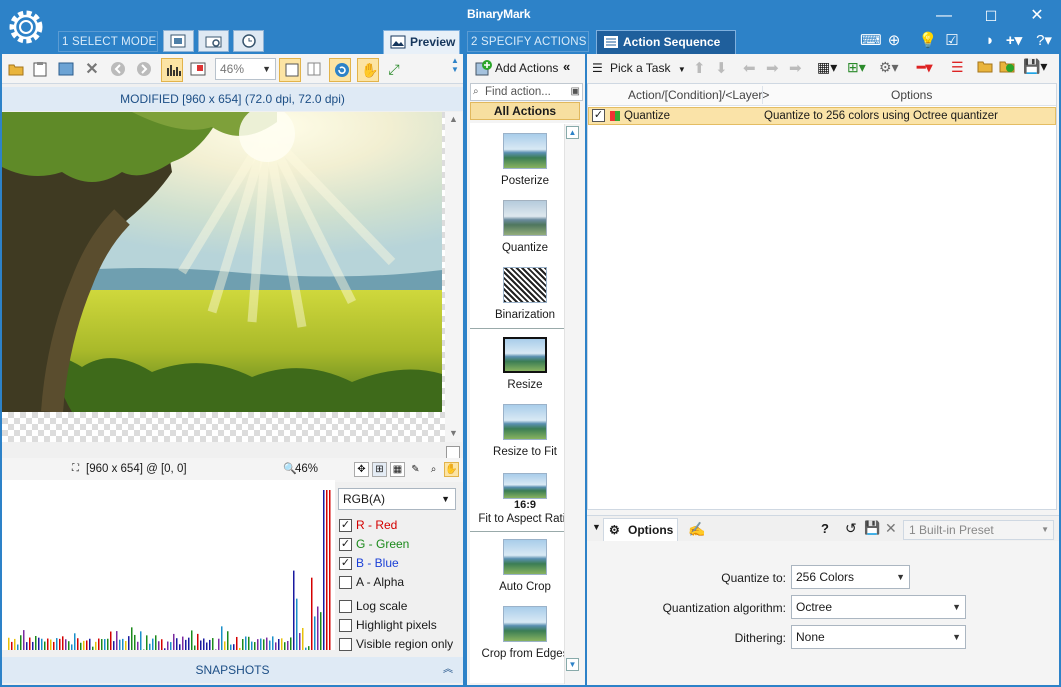  I want to click on preset-select: 1 Built-in Preset ▼, so click(978, 530).